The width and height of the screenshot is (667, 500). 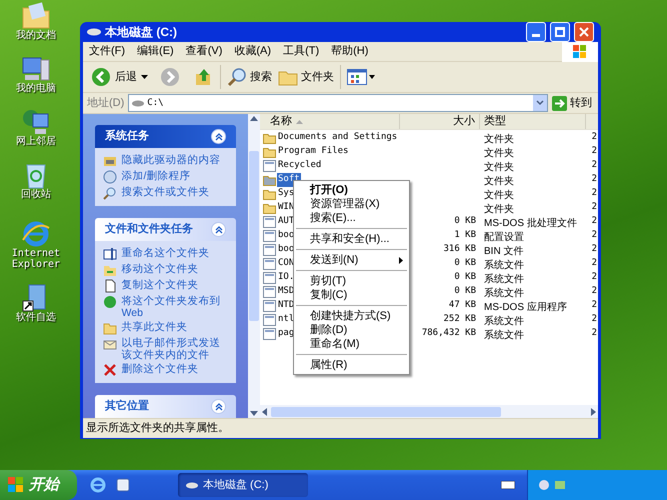 I want to click on icon-label: 软件自选, so click(x=36, y=317).